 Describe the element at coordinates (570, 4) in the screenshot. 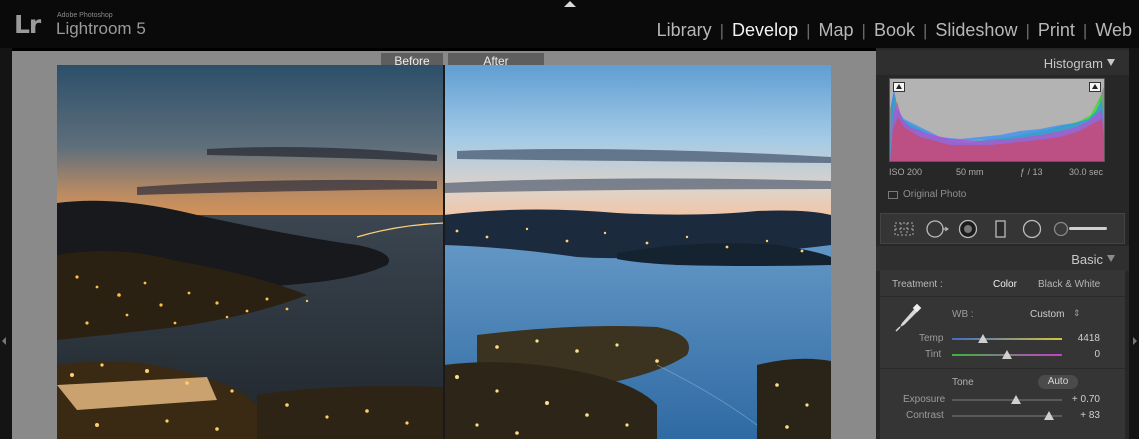

I see `collapse-top-panel-icon` at that location.